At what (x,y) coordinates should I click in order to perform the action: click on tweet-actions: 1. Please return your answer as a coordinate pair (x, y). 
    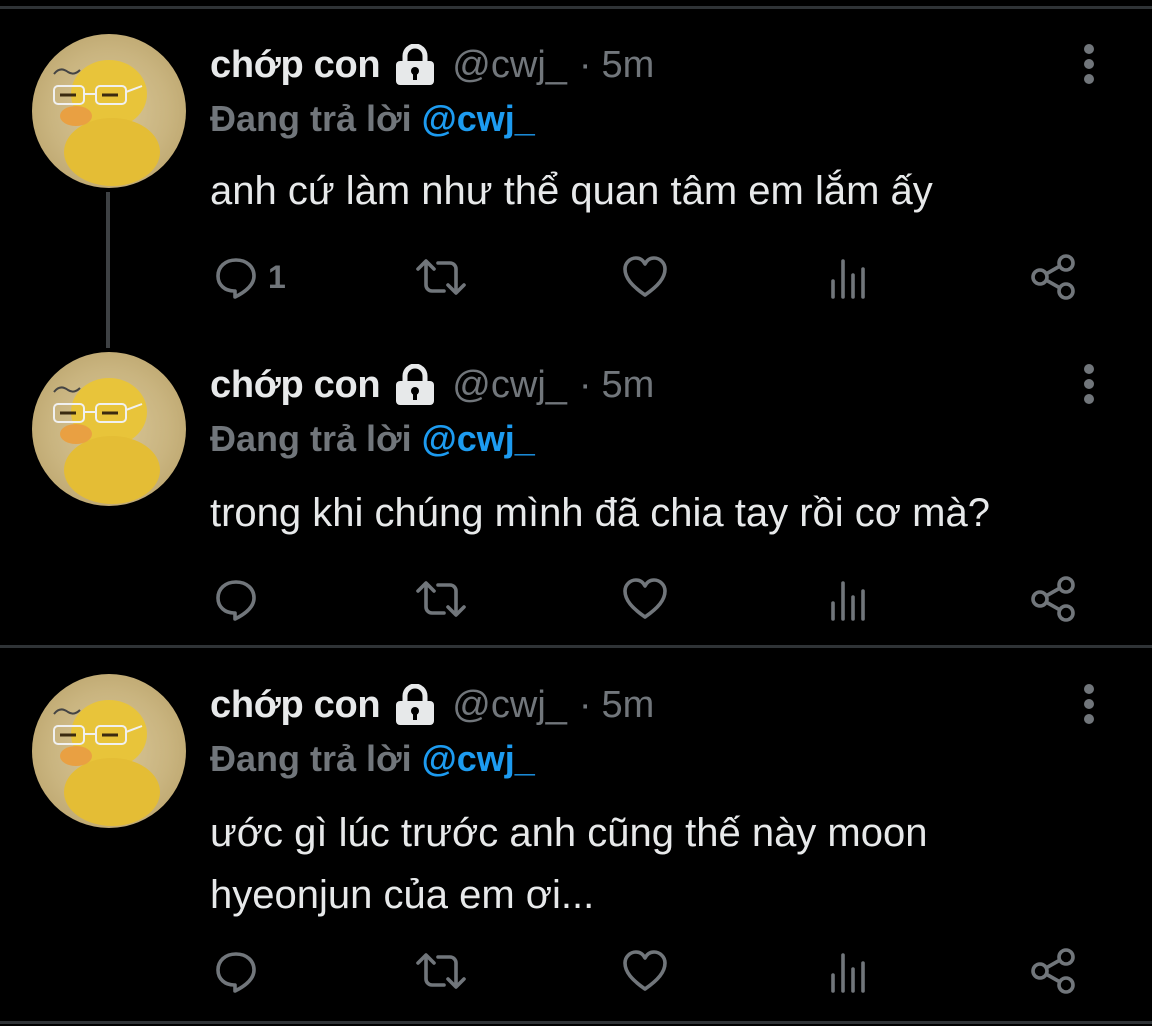
    Looking at the image, I should click on (650, 277).